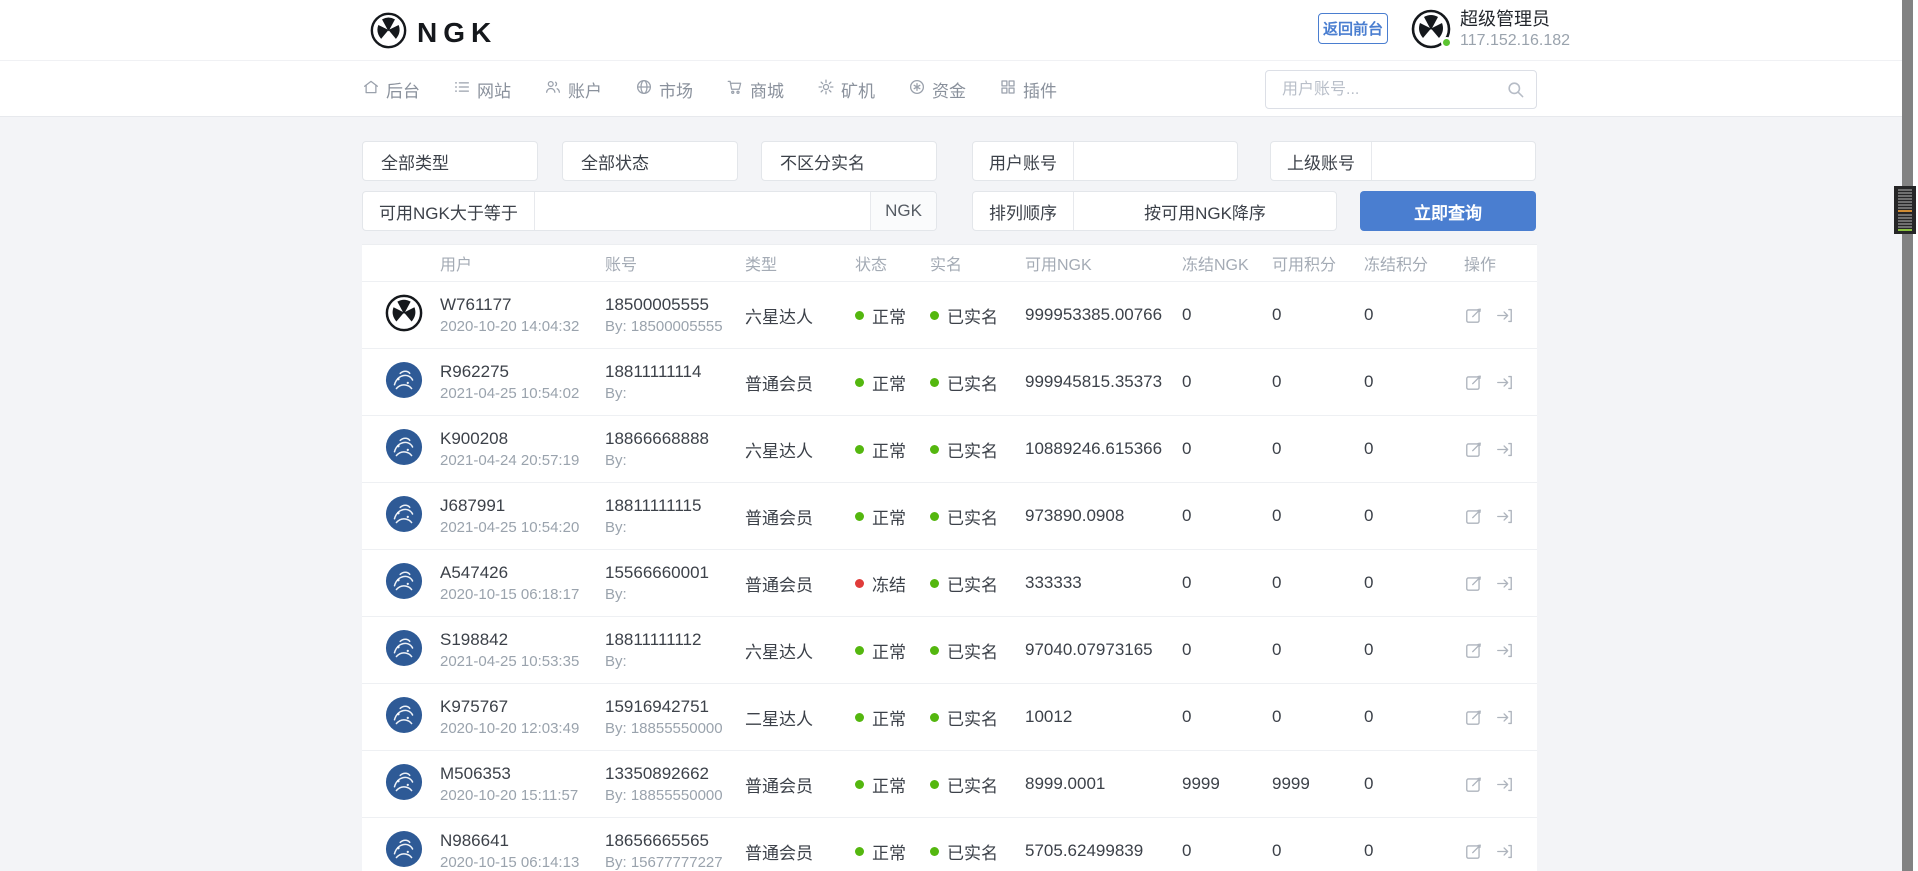 The height and width of the screenshot is (871, 1918). I want to click on register-date: 2020-10-20 12:03:49, so click(510, 729).